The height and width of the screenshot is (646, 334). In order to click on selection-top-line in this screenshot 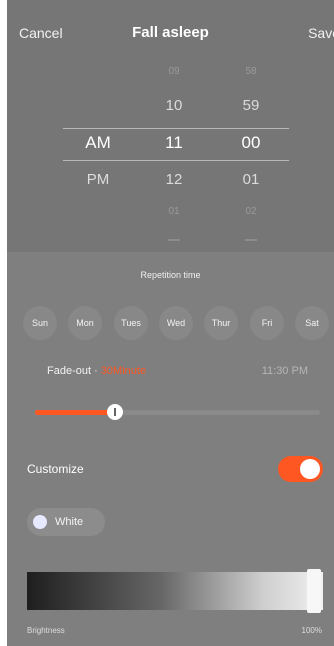, I will do `click(176, 128)`.